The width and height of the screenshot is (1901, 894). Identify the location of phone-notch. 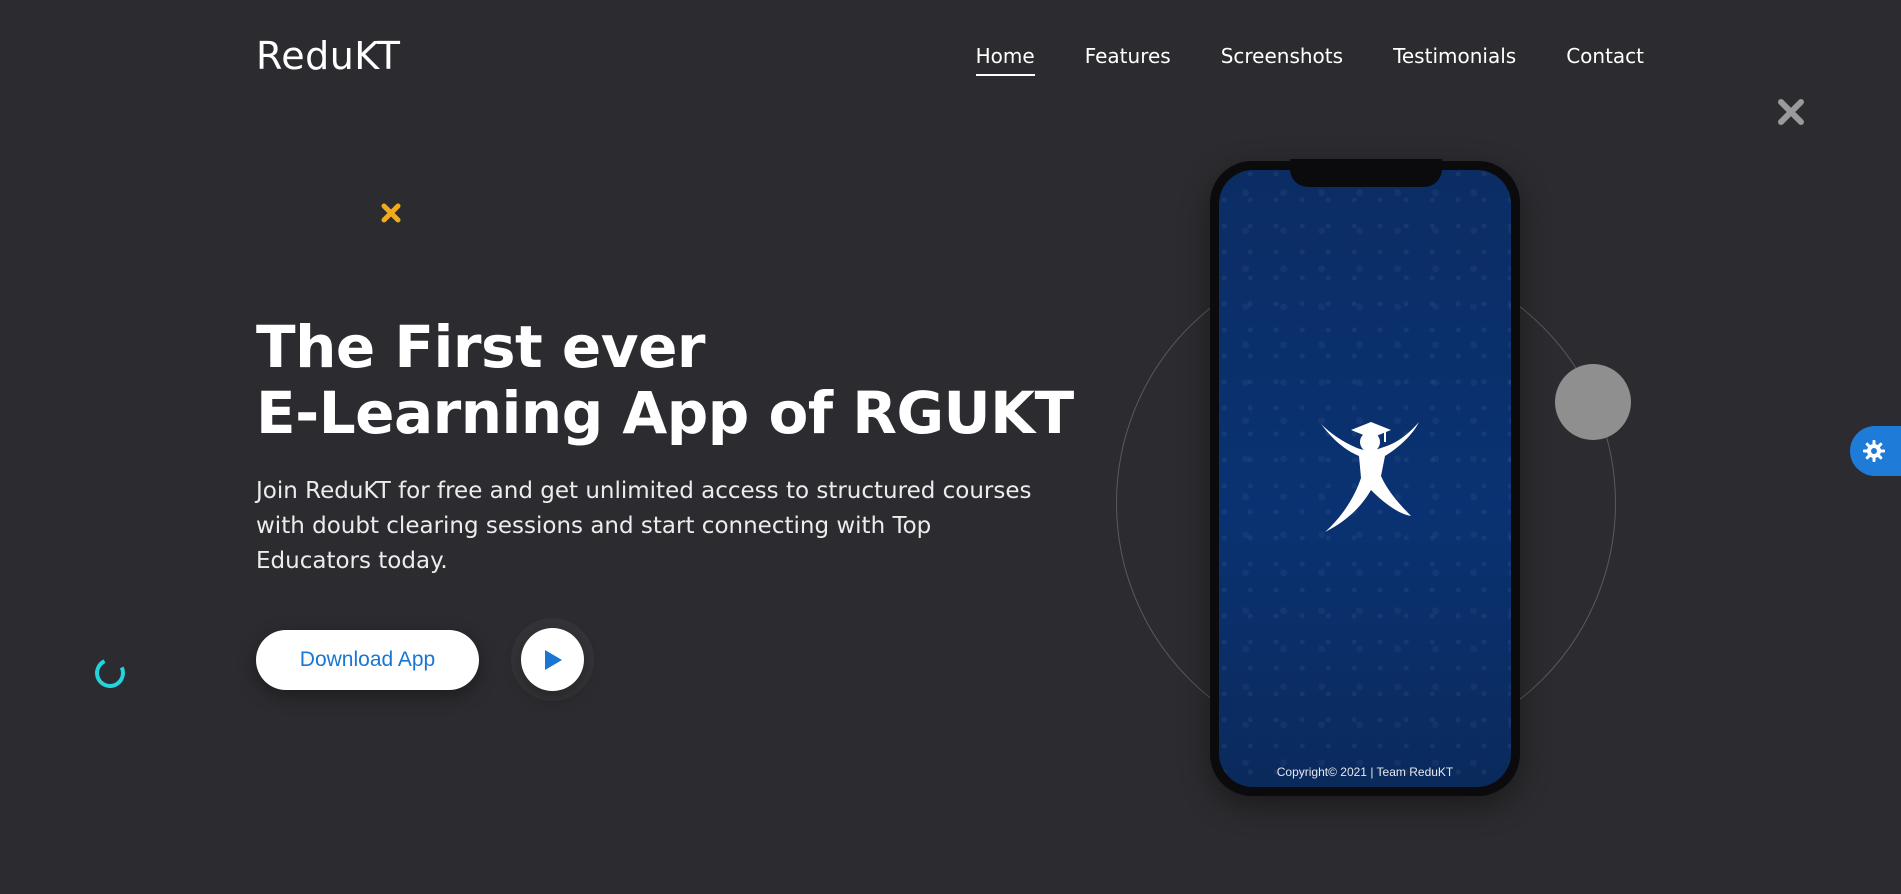
(1366, 173).